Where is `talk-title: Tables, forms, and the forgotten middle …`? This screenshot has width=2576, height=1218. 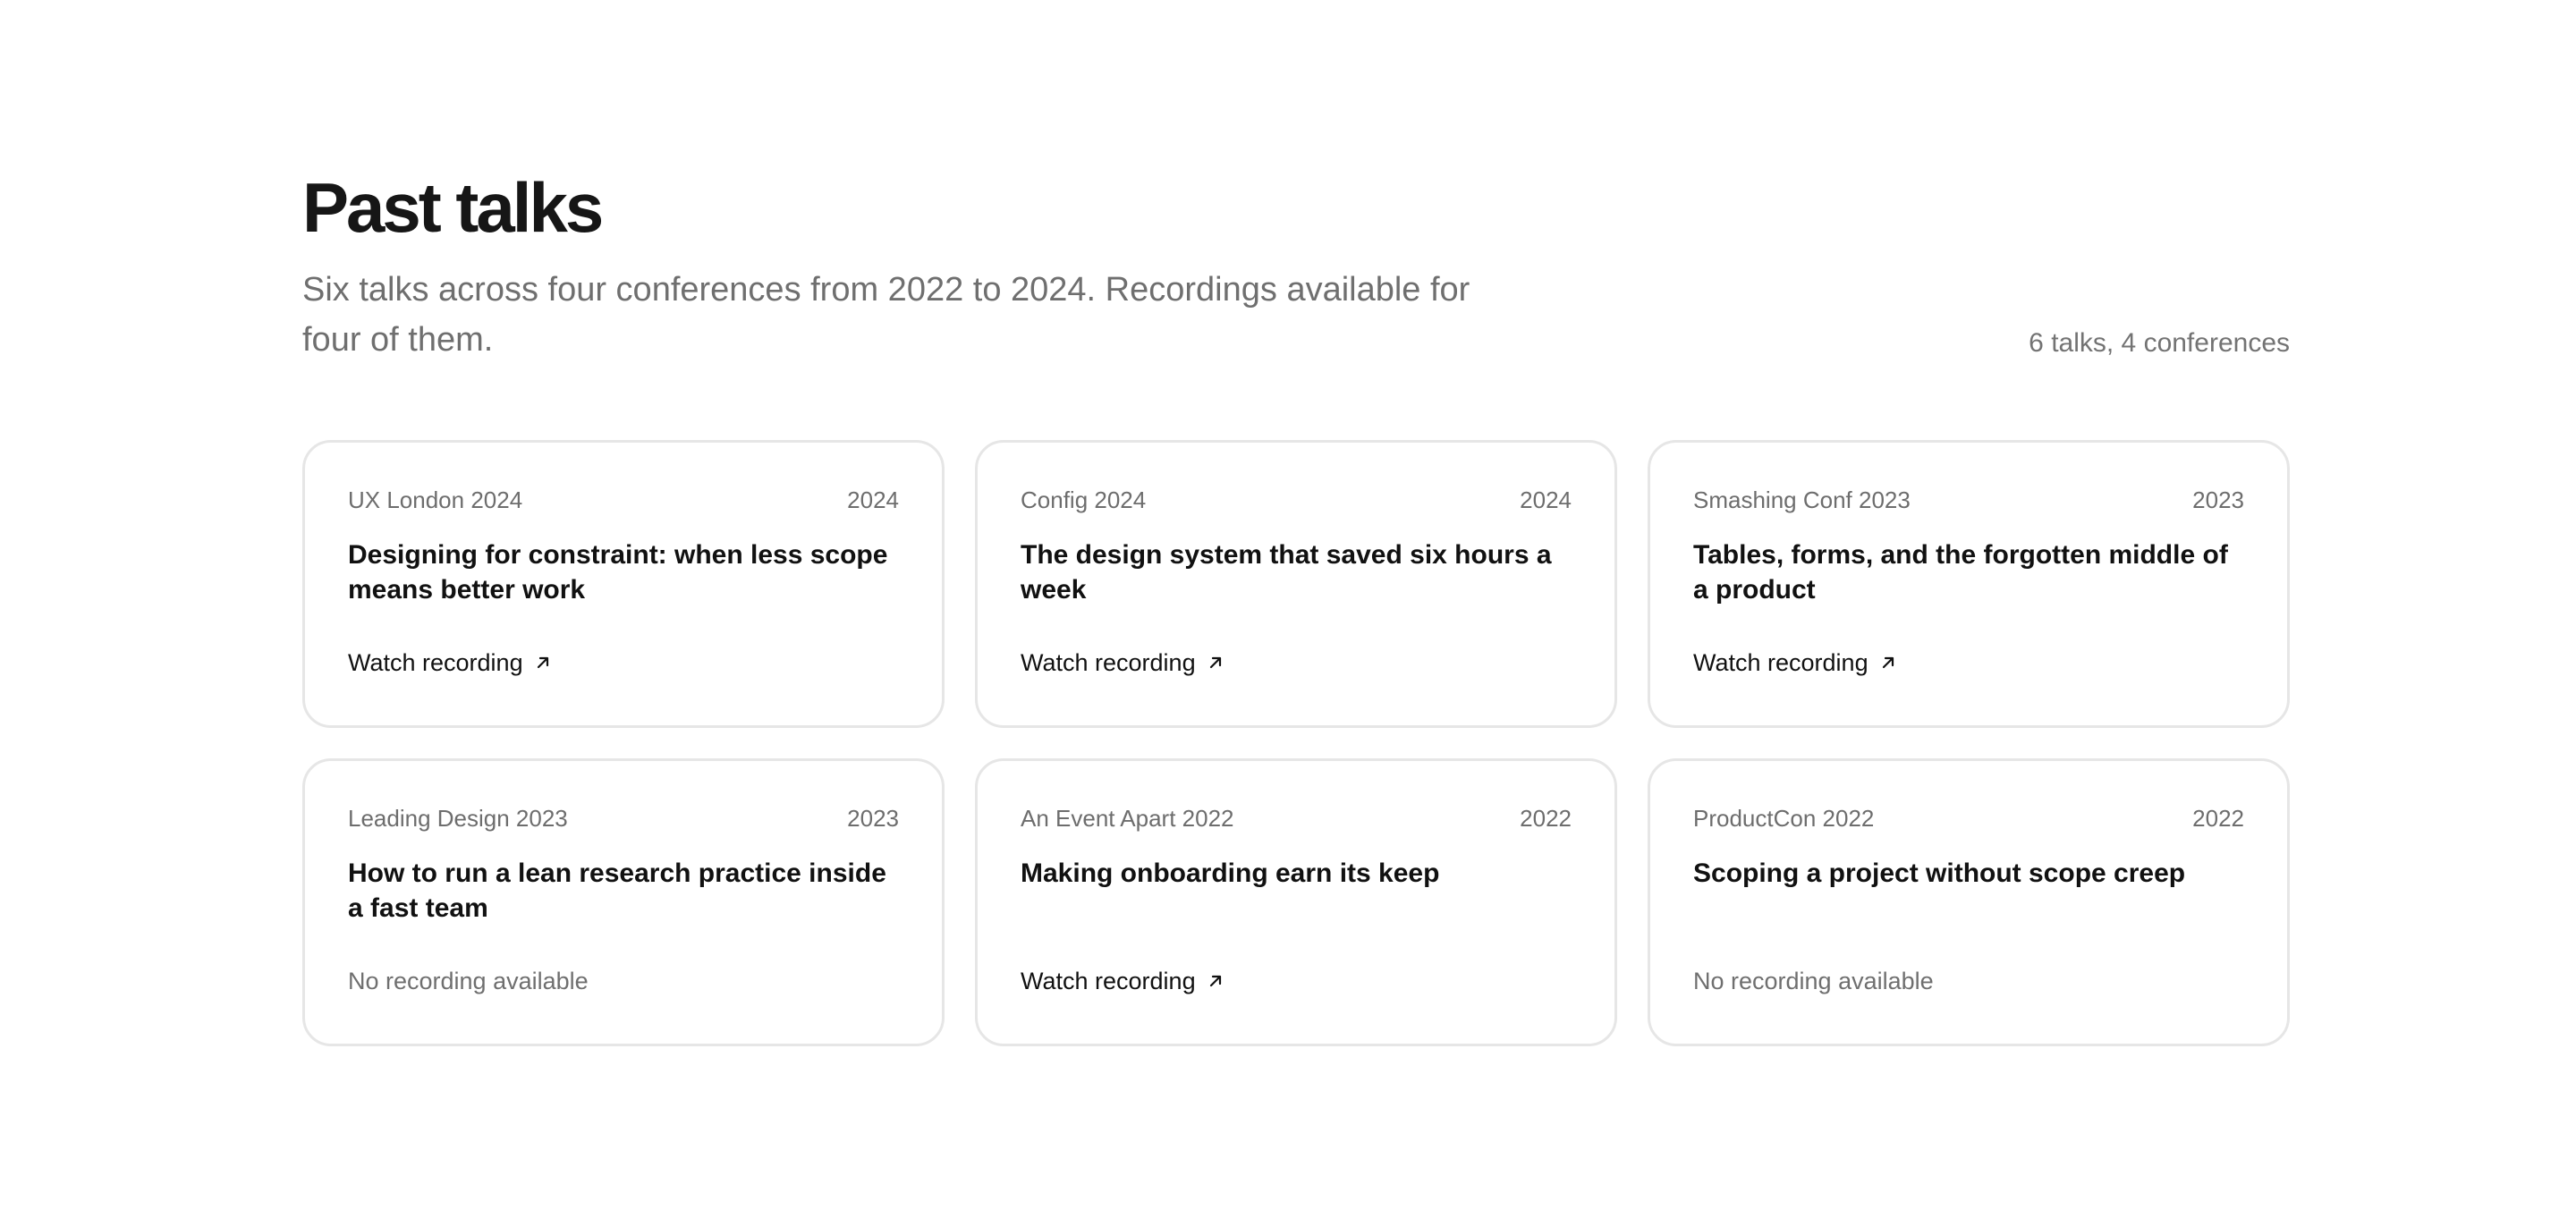
talk-title: Tables, forms, and the forgotten middle … is located at coordinates (1960, 572).